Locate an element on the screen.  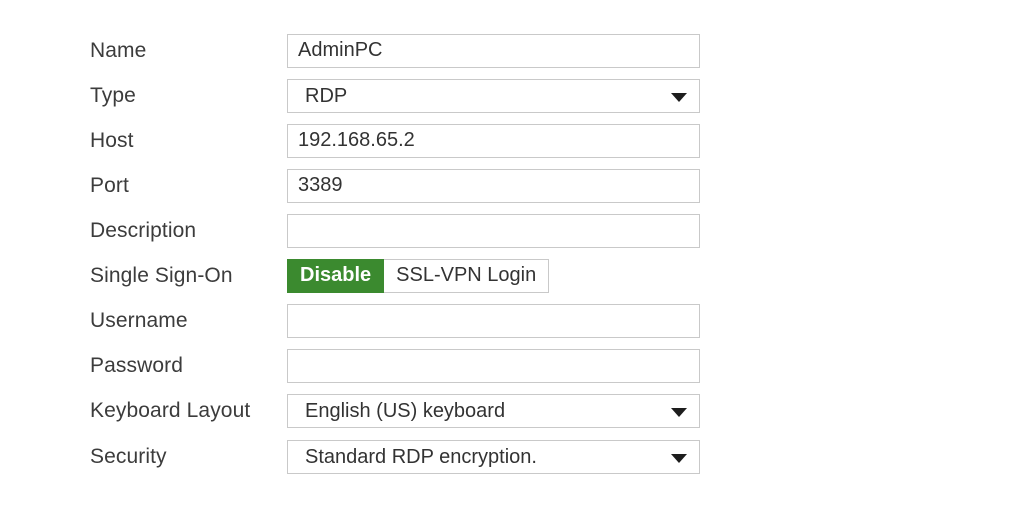
form-row-port: Port is located at coordinates (512, 185).